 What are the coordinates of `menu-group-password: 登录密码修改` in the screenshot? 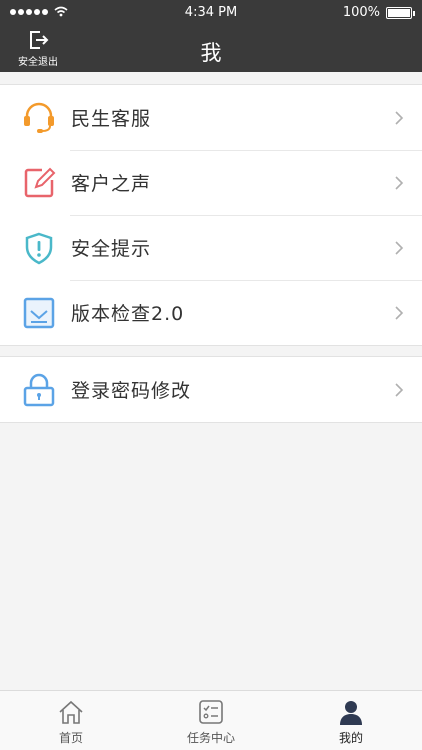 It's located at (211, 389).